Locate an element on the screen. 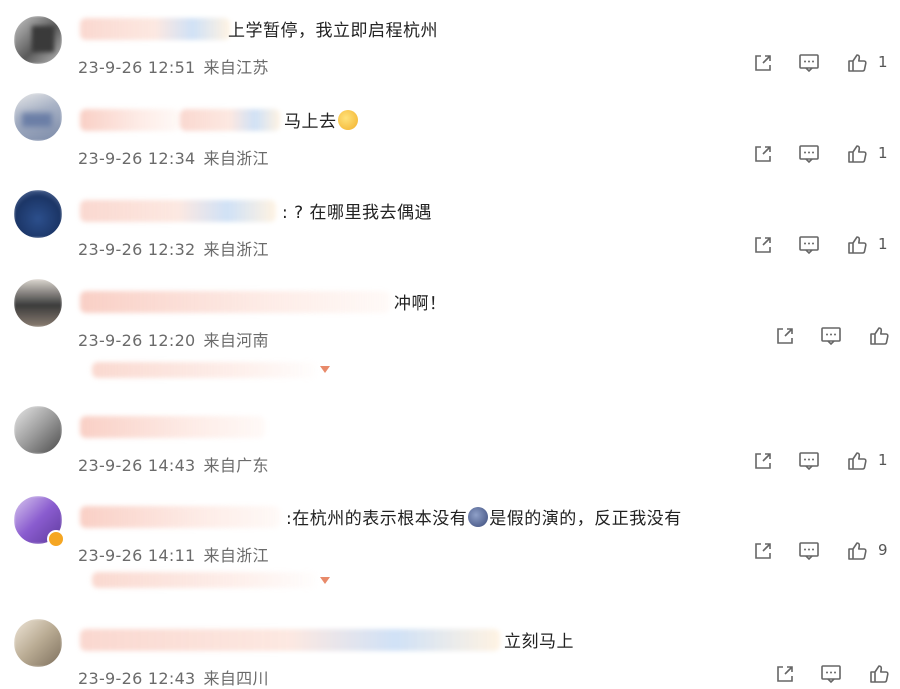 This screenshot has width=900, height=689. comment-meta: 23-9-26 14:11 来自浙江 is located at coordinates (177, 554).